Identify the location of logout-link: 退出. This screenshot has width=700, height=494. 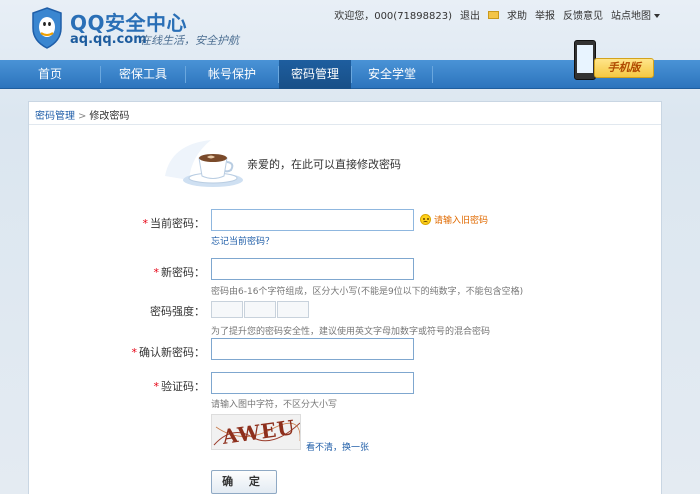
(470, 14).